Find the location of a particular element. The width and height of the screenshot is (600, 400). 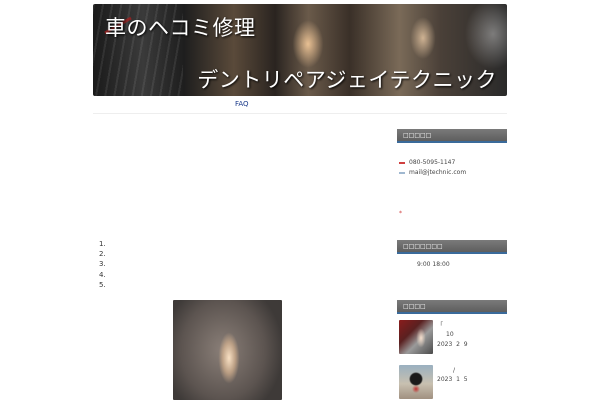

list-item: 3. is located at coordinates (102, 264).